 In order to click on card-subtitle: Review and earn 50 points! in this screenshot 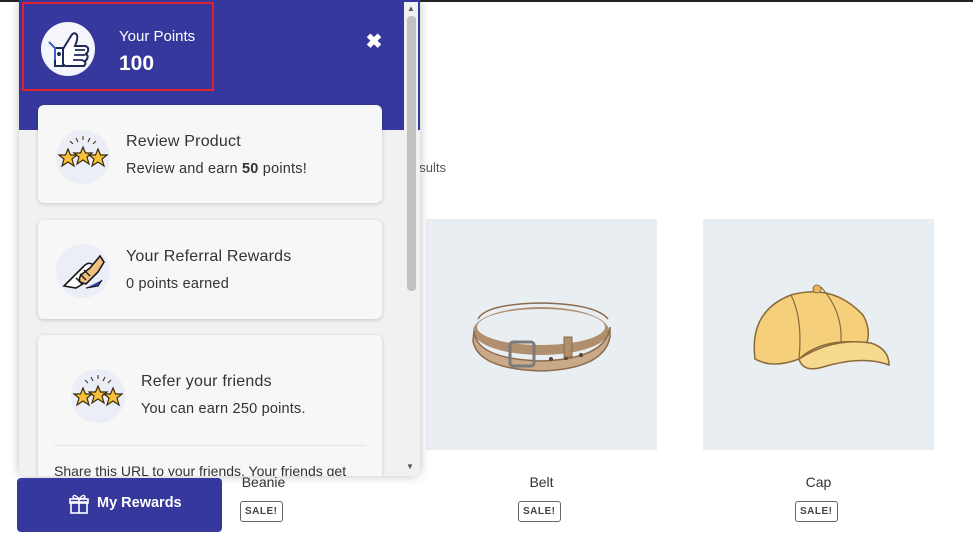, I will do `click(216, 169)`.